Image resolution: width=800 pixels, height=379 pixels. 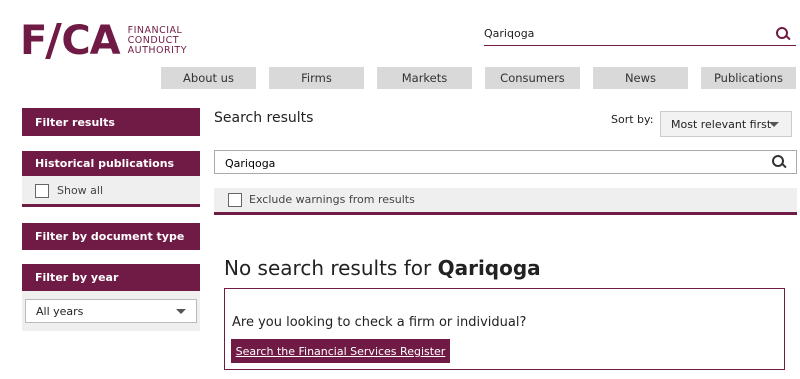 What do you see at coordinates (111, 191) in the screenshot?
I see `historical-panel: Show all` at bounding box center [111, 191].